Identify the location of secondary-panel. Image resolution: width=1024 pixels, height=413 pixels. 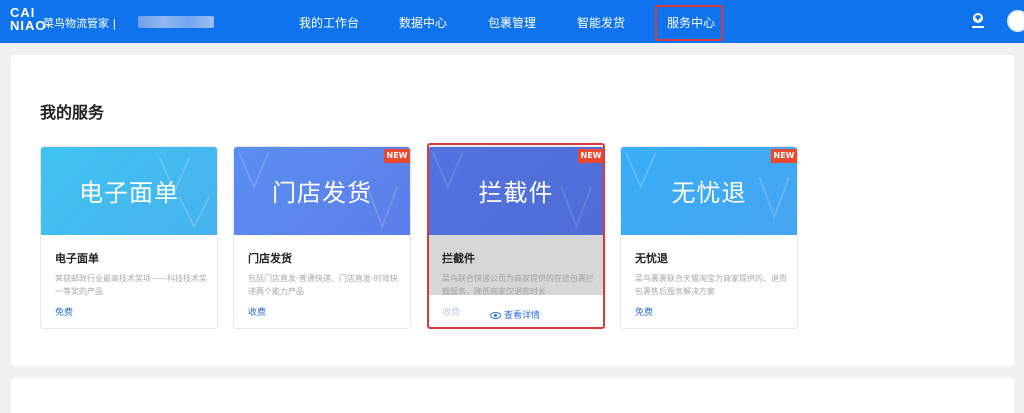
(512, 395).